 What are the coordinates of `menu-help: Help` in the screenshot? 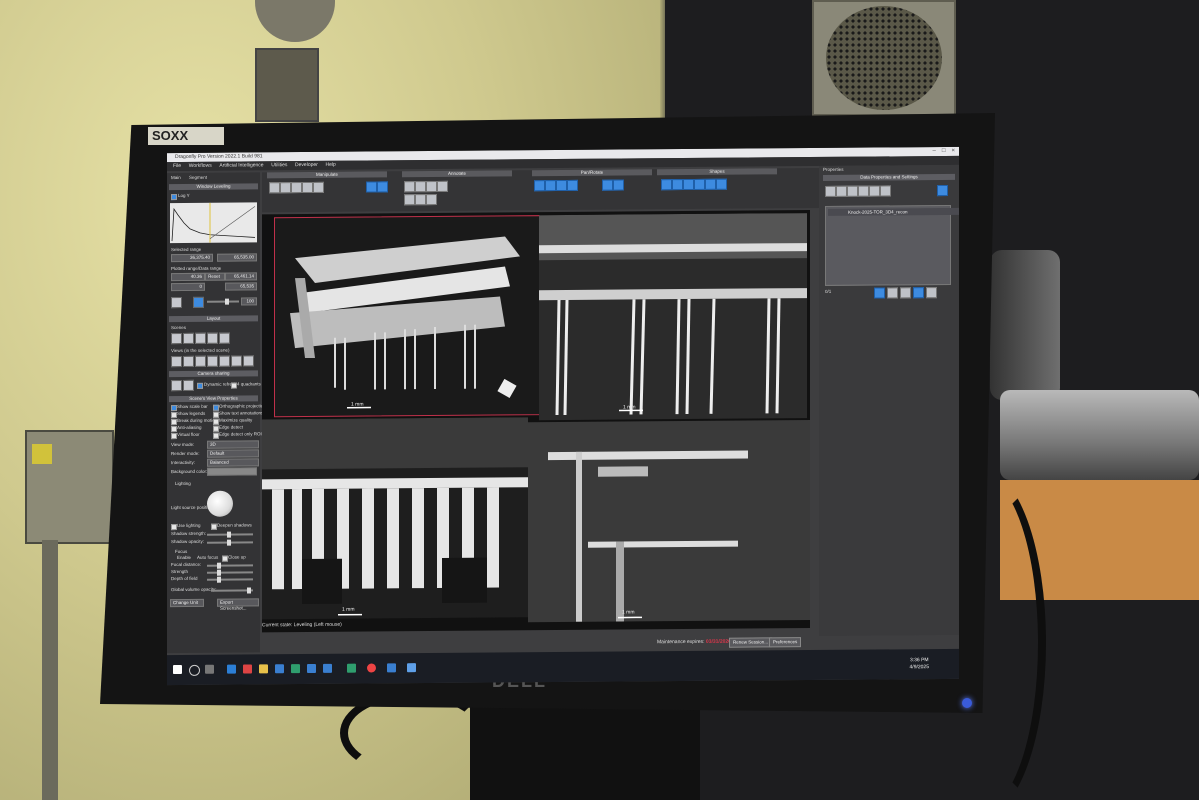 It's located at (331, 165).